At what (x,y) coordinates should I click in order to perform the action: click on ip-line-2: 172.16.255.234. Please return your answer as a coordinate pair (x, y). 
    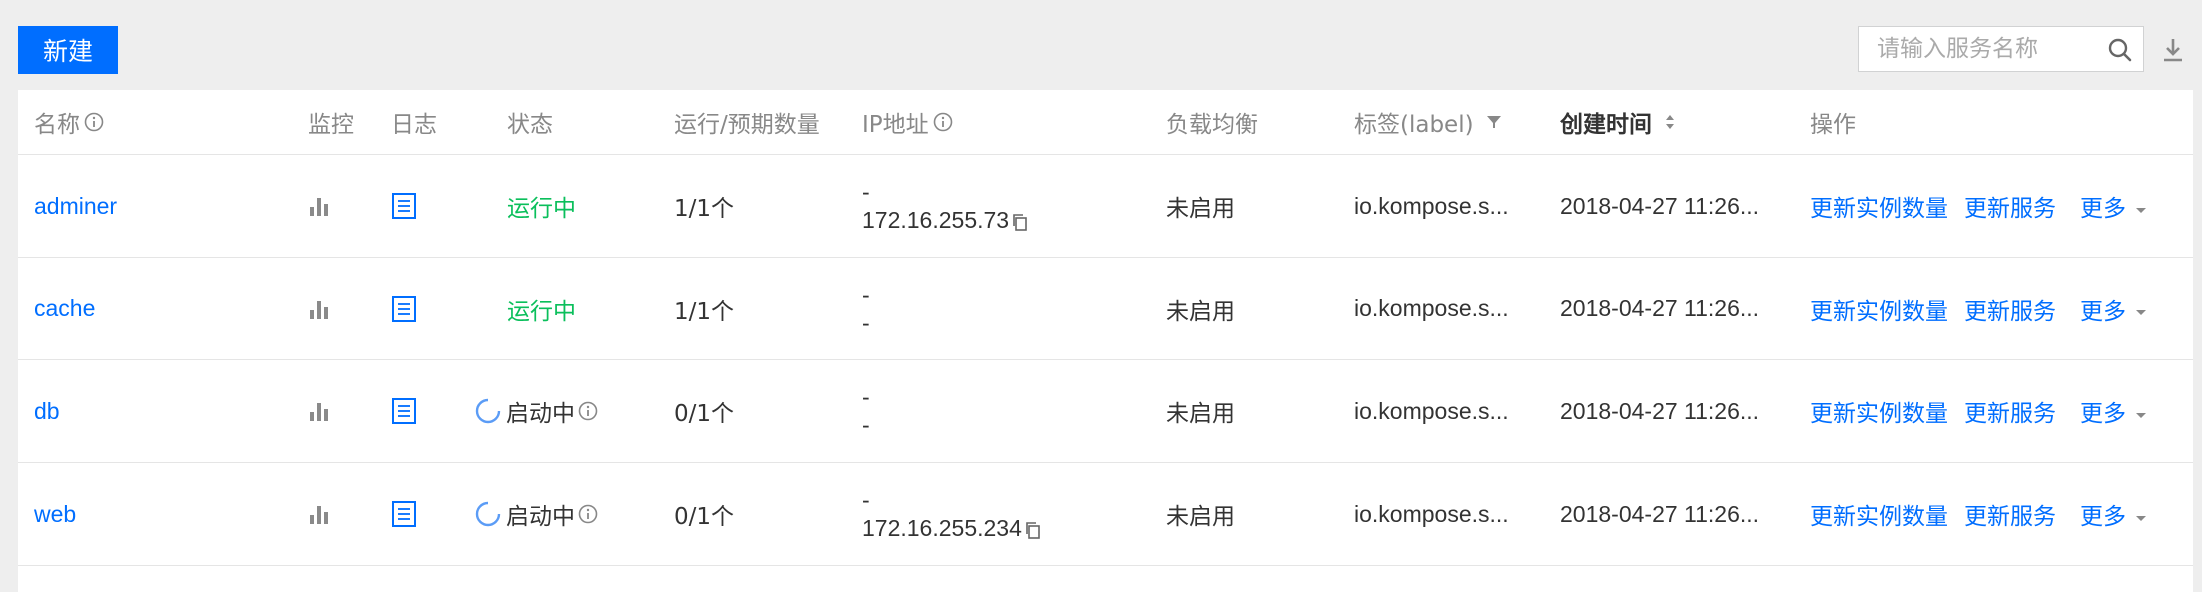
    Looking at the image, I should click on (952, 528).